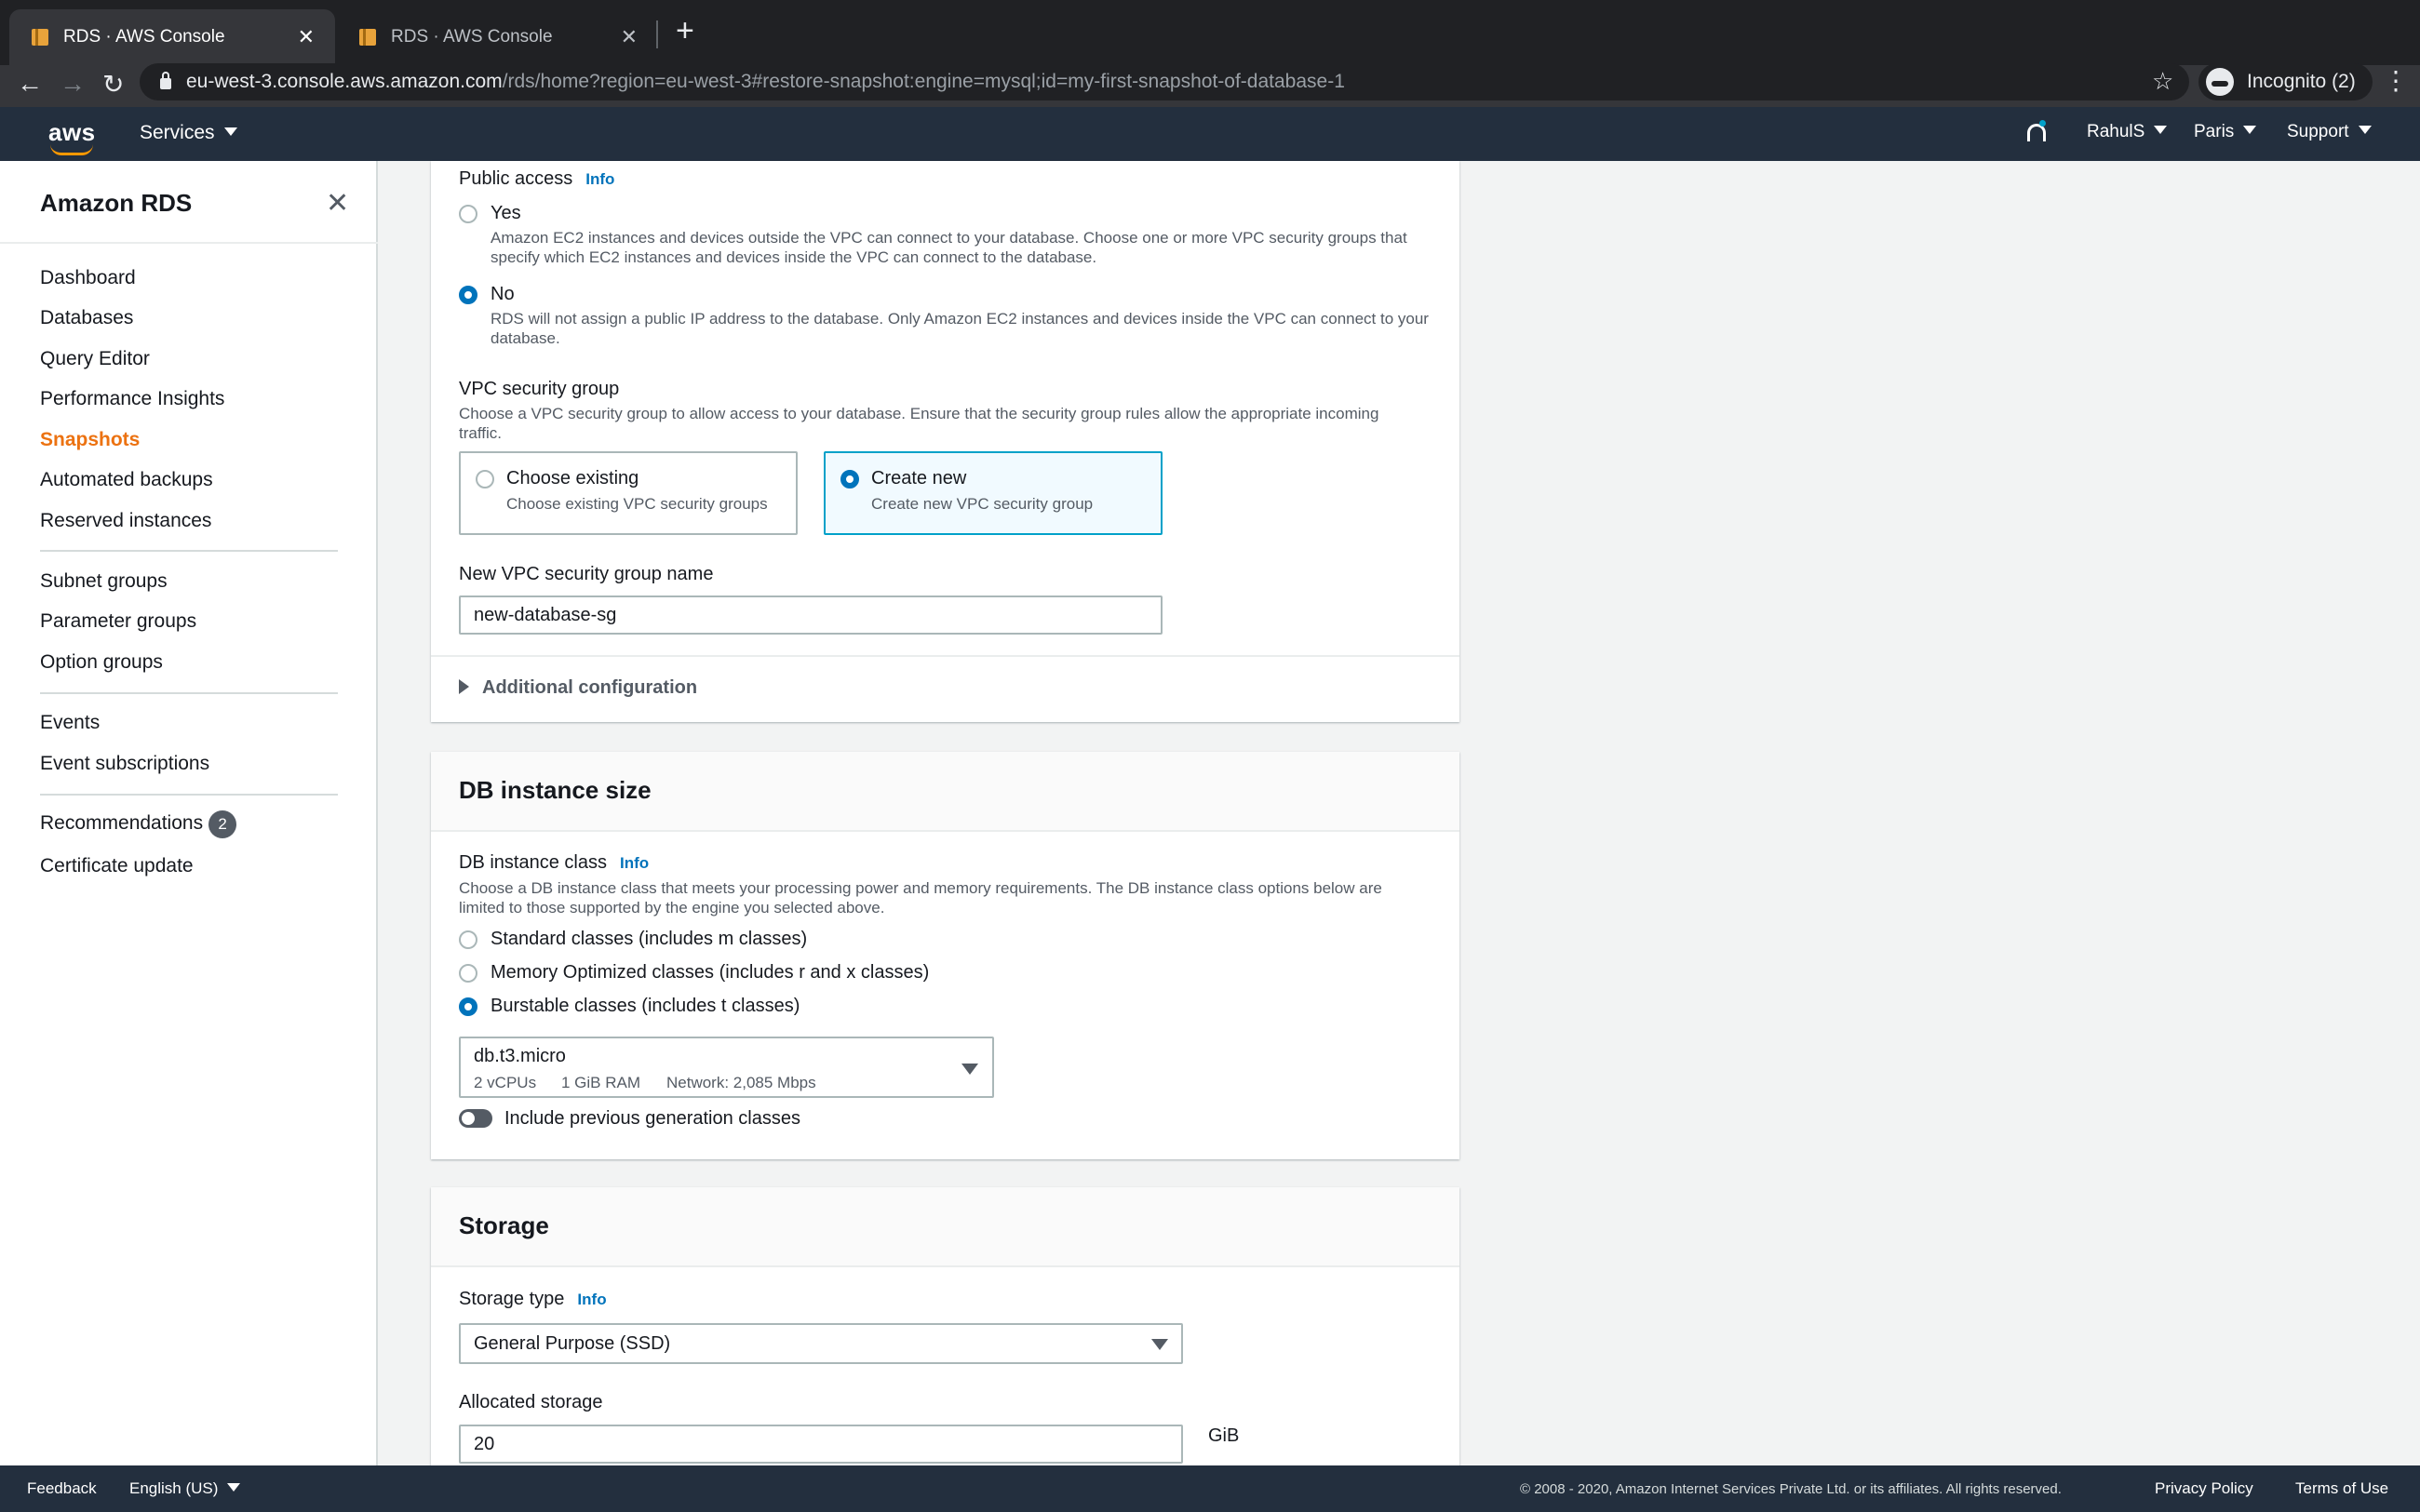 The width and height of the screenshot is (2420, 1512). I want to click on memory-optimized-radio, so click(468, 973).